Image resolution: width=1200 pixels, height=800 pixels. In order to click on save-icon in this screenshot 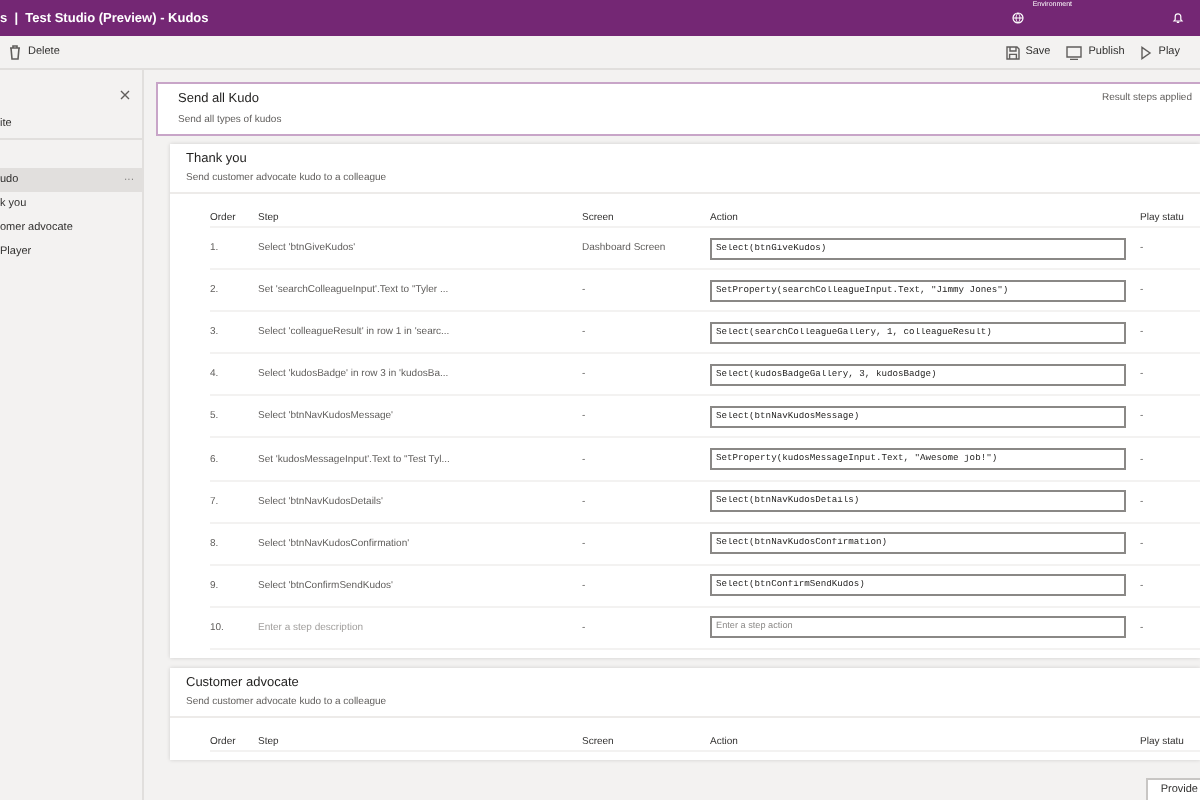, I will do `click(1012, 52)`.